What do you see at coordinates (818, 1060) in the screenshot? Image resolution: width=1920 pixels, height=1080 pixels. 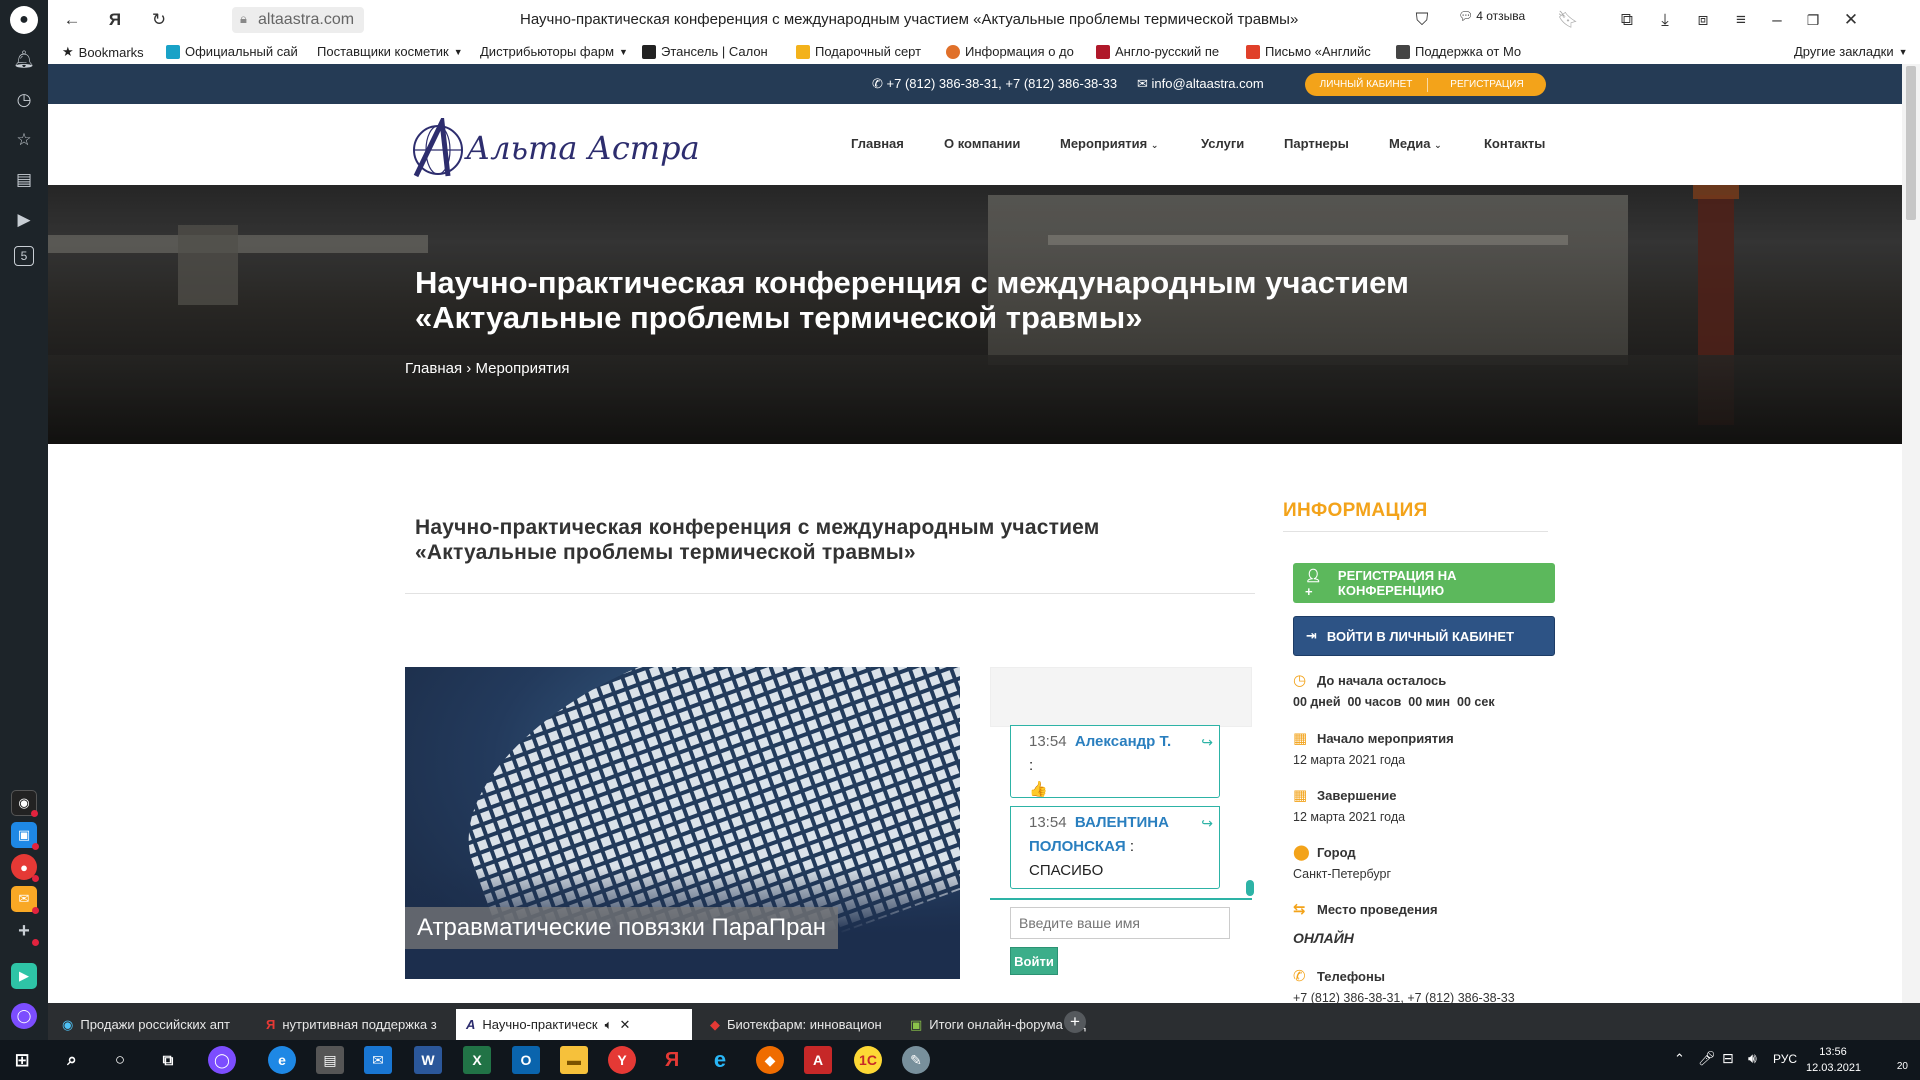 I see `acrobat-icon: A` at bounding box center [818, 1060].